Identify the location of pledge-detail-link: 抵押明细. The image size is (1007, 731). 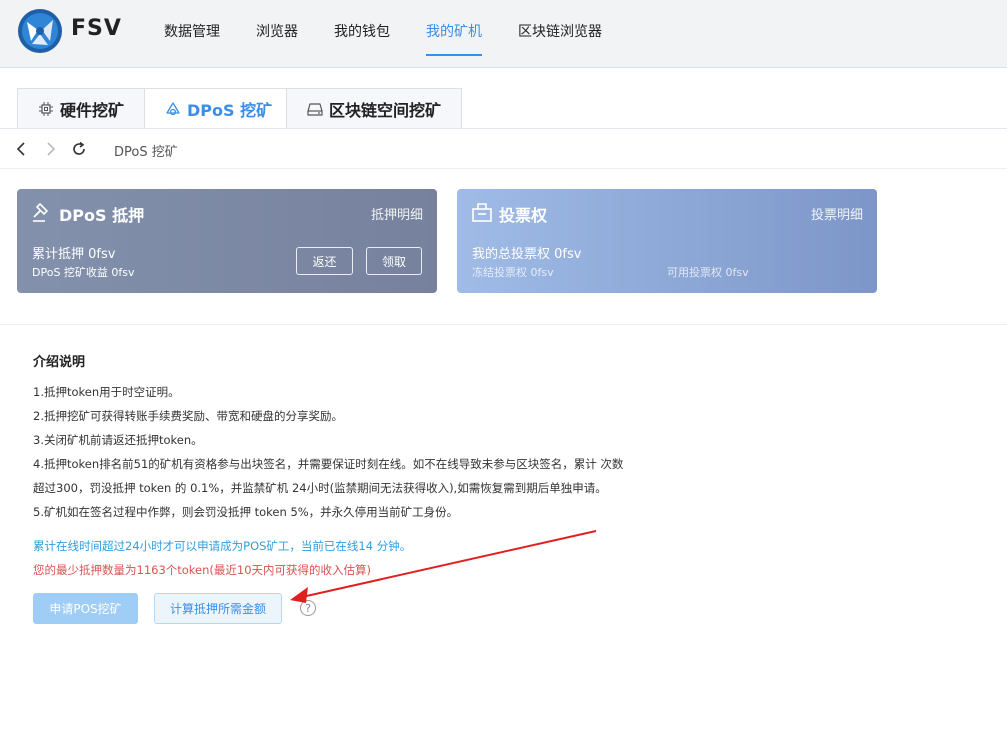
(397, 213).